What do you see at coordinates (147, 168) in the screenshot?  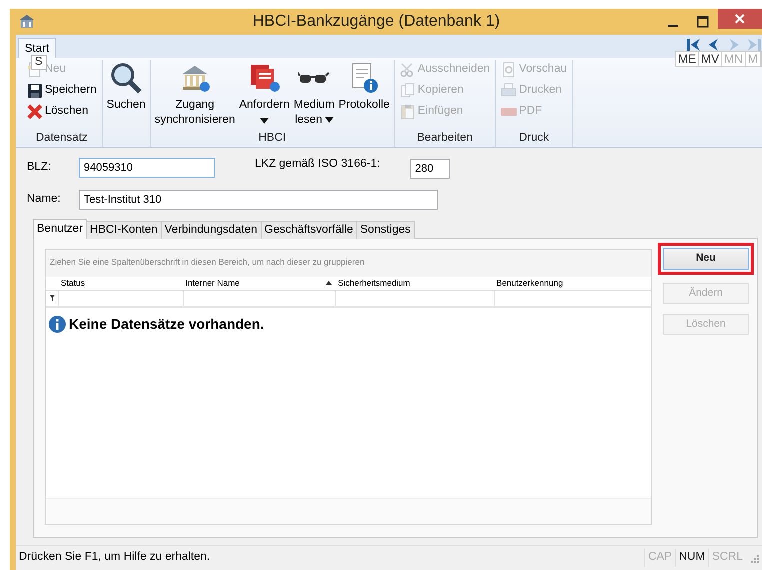 I see `input-field: 94059310` at bounding box center [147, 168].